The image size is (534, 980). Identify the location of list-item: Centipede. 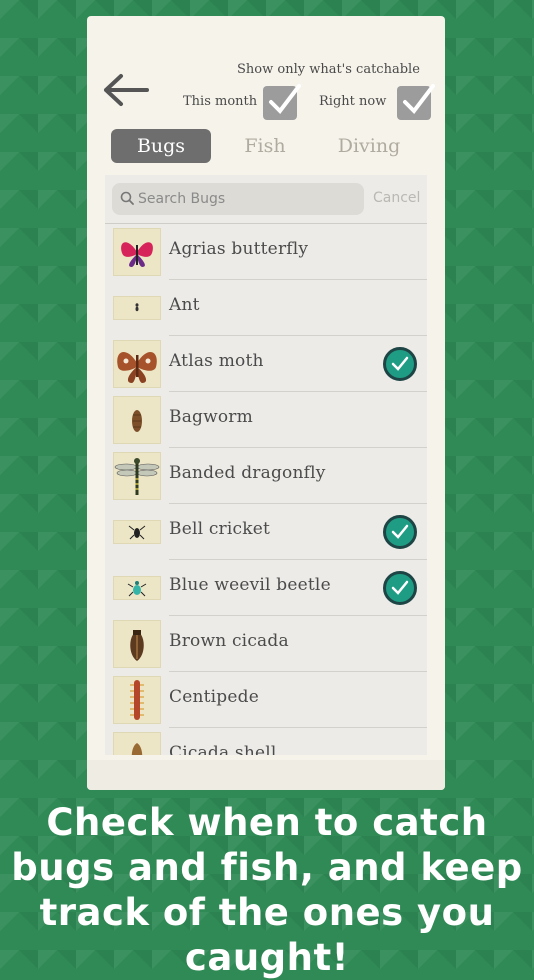
(266, 700).